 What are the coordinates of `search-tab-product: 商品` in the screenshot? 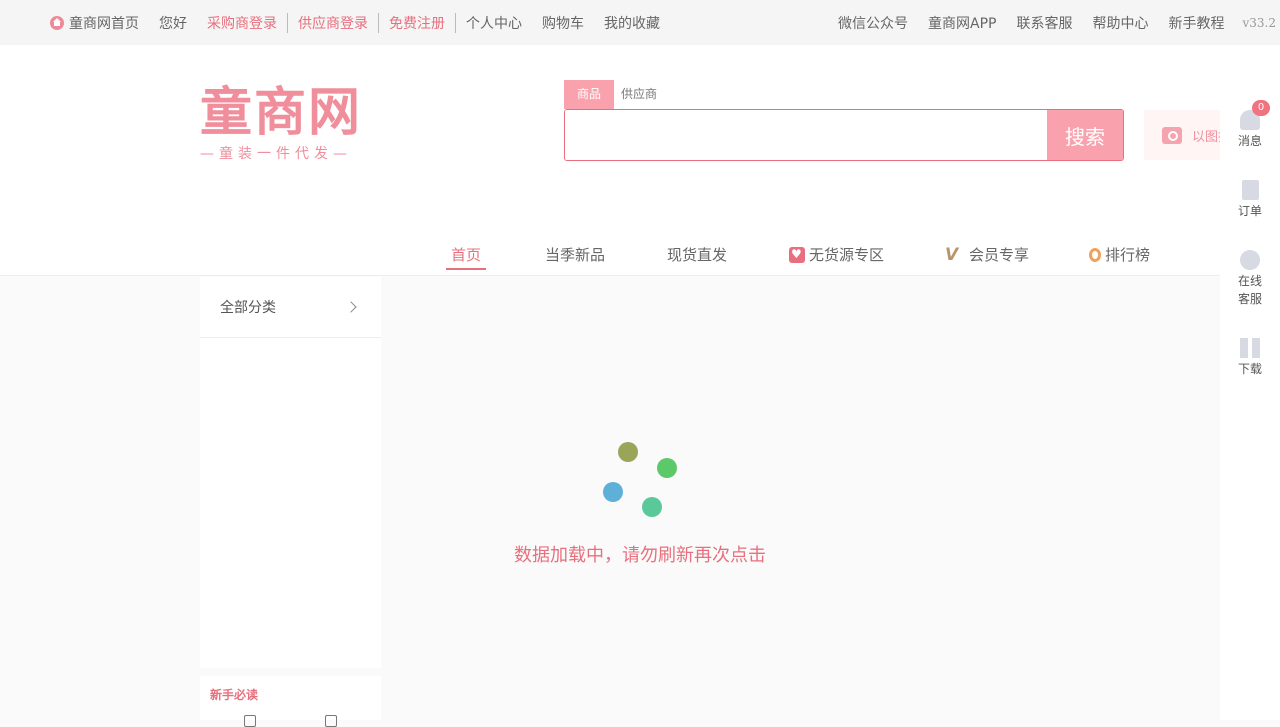 It's located at (589, 94).